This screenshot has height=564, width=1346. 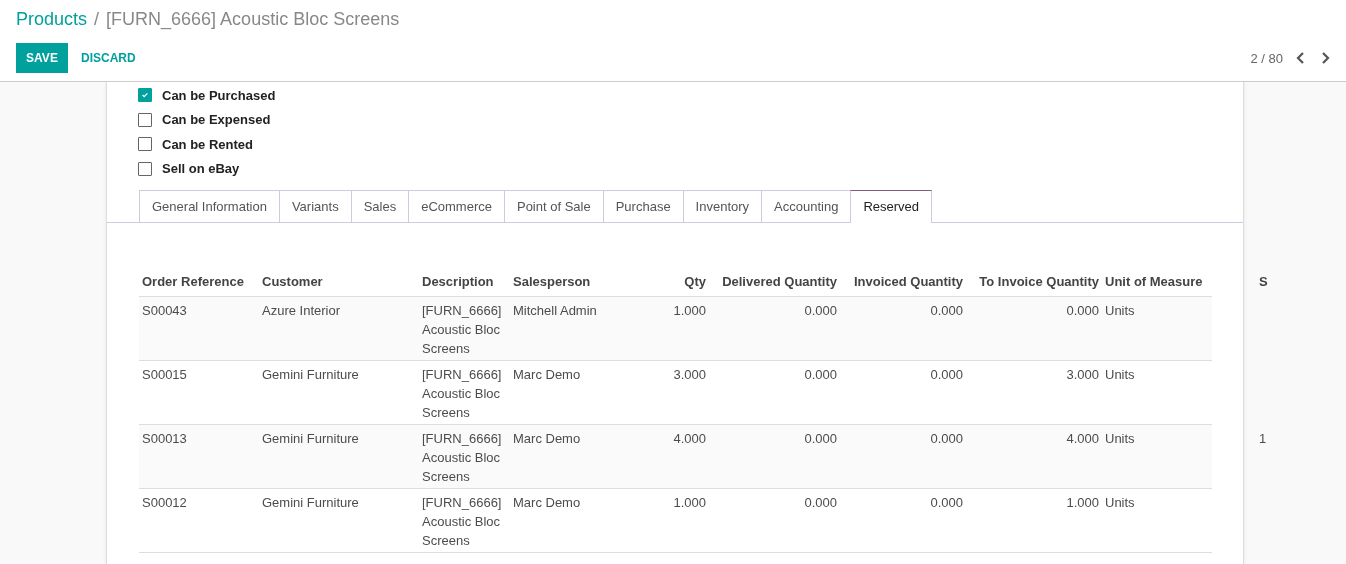 What do you see at coordinates (253, 19) in the screenshot?
I see `record-title: [FURN_6666] Acoustic Bloc Screens` at bounding box center [253, 19].